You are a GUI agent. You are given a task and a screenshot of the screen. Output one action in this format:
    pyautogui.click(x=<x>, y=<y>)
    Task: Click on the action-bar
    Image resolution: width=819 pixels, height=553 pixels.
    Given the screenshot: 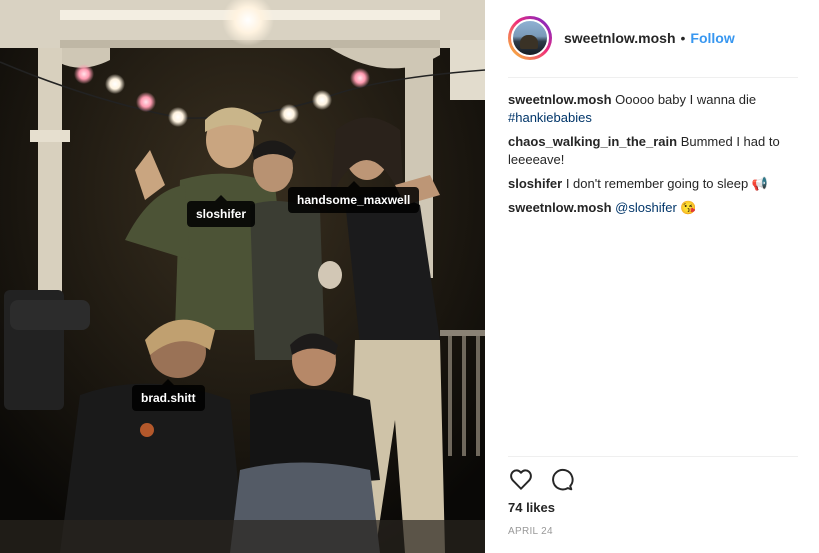 What is the action you would take?
    pyautogui.click(x=548, y=479)
    